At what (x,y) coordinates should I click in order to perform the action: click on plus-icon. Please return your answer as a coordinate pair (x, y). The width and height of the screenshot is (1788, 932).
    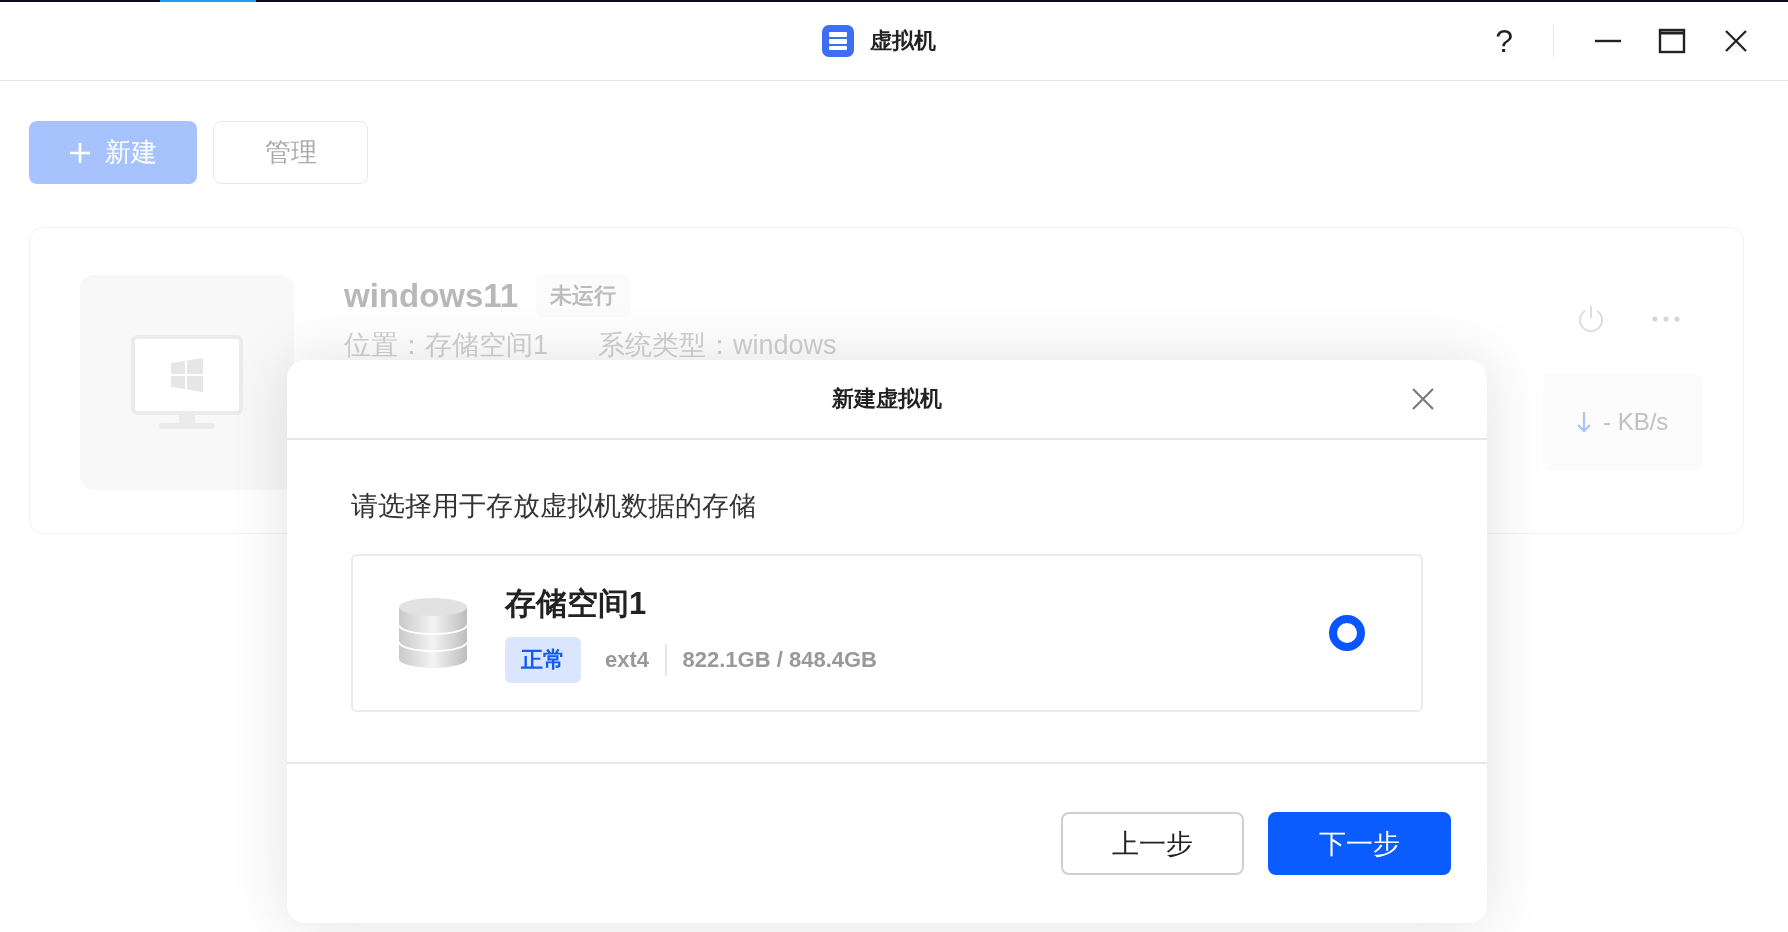
    Looking at the image, I should click on (80, 152).